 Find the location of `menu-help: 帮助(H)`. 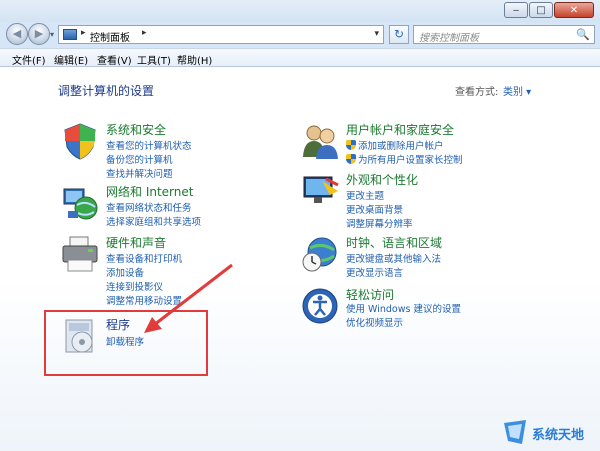

menu-help: 帮助(H) is located at coordinates (194, 59).